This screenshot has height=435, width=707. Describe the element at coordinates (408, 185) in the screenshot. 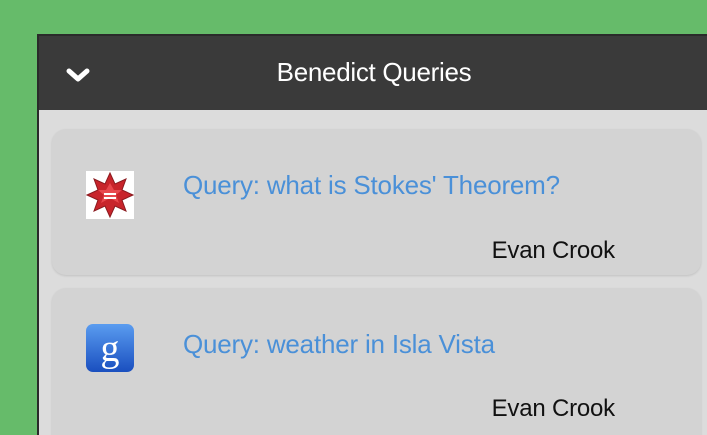

I see `query-text: Query: what is Stokes' Theorem?` at that location.